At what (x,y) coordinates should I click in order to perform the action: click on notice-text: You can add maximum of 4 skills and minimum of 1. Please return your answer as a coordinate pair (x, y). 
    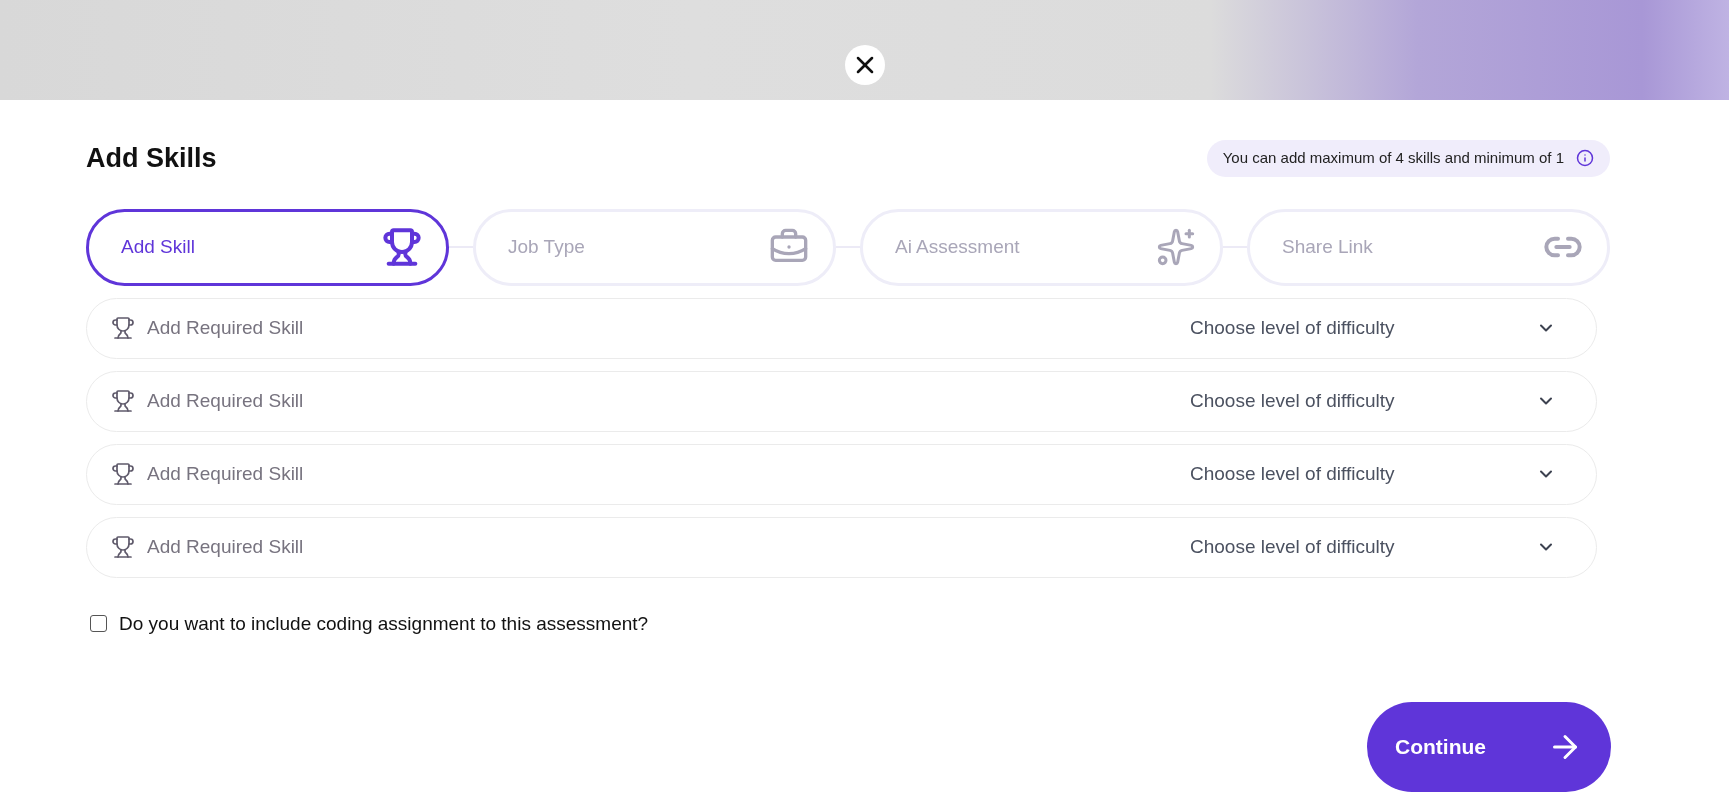
    Looking at the image, I should click on (1393, 158).